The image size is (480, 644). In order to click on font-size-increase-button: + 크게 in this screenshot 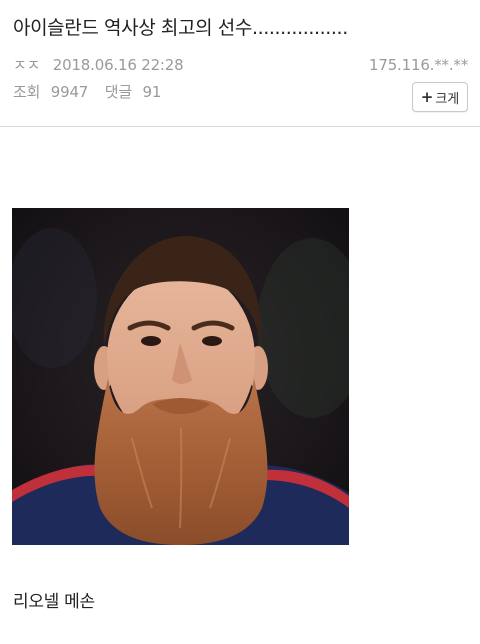, I will do `click(440, 97)`.